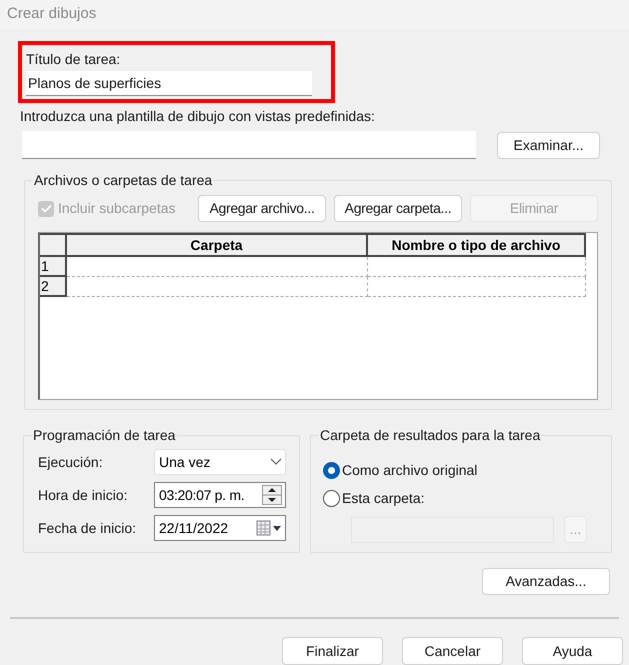 This screenshot has height=665, width=629. What do you see at coordinates (83, 495) in the screenshot?
I see `field-label: Hora de inicio:` at bounding box center [83, 495].